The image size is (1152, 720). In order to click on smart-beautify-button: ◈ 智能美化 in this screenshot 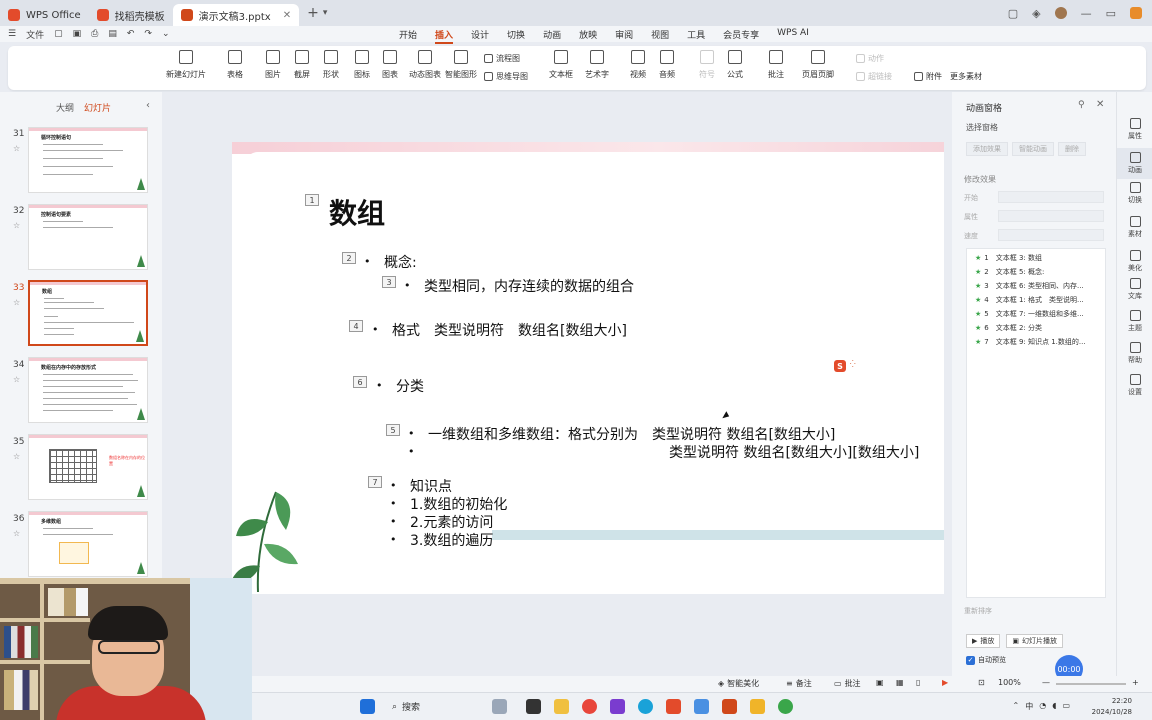, I will do `click(738, 683)`.